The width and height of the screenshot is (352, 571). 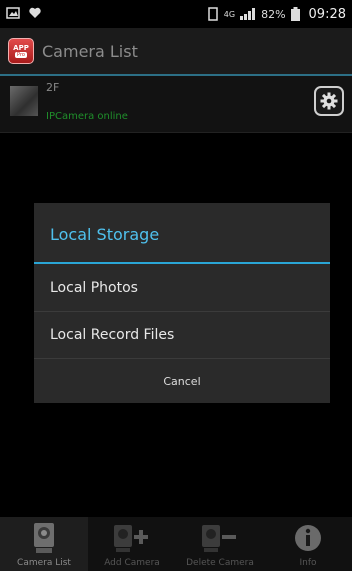 I want to click on tab-info: Info, so click(x=308, y=544).